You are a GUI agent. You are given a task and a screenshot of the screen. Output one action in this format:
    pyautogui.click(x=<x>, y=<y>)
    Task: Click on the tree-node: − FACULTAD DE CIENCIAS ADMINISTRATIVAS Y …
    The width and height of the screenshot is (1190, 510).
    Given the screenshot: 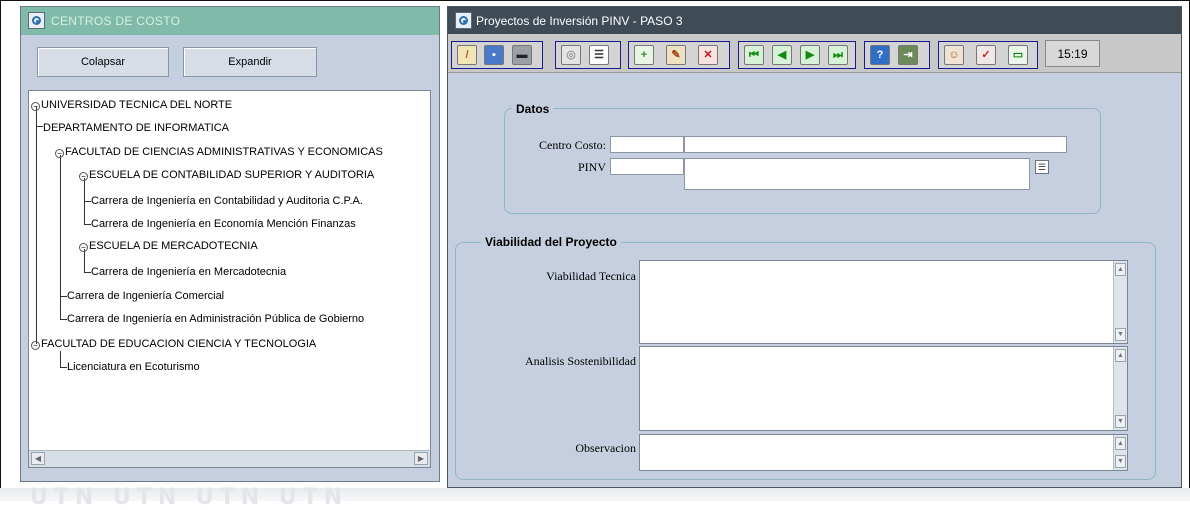 What is the action you would take?
    pyautogui.click(x=219, y=152)
    